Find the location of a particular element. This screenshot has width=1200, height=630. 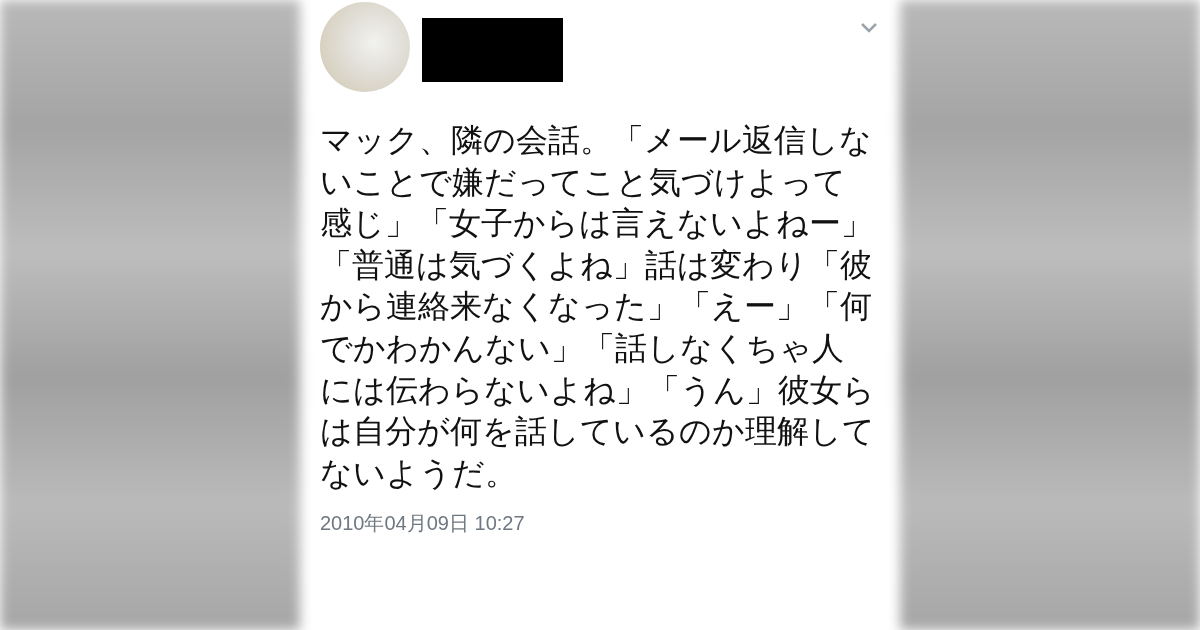

timestamp: 2010年04月09日 10:27 is located at coordinates (423, 524).